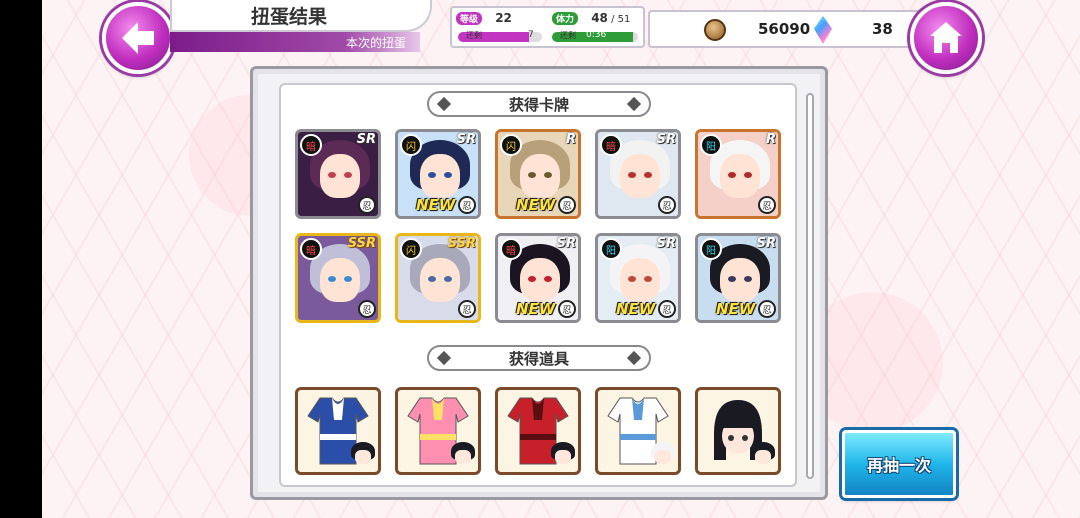 Image resolution: width=1080 pixels, height=518 pixels. I want to click on card-type-badge: 暗, so click(511, 249).